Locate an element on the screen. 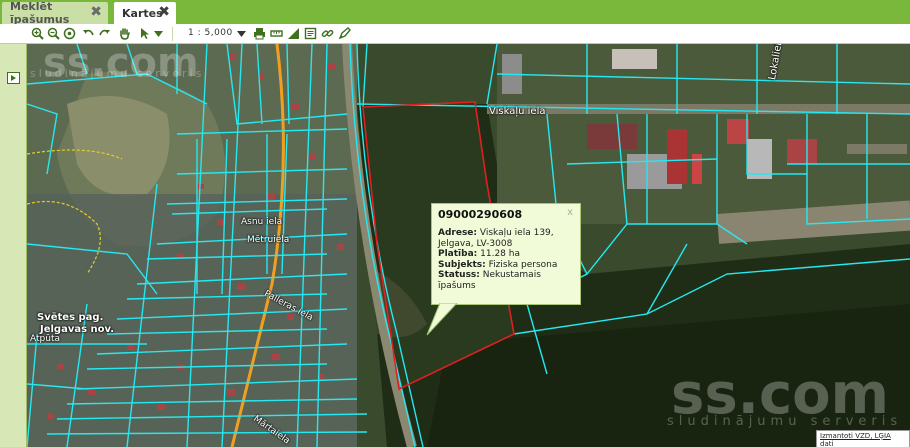  link-icon is located at coordinates (327, 33).